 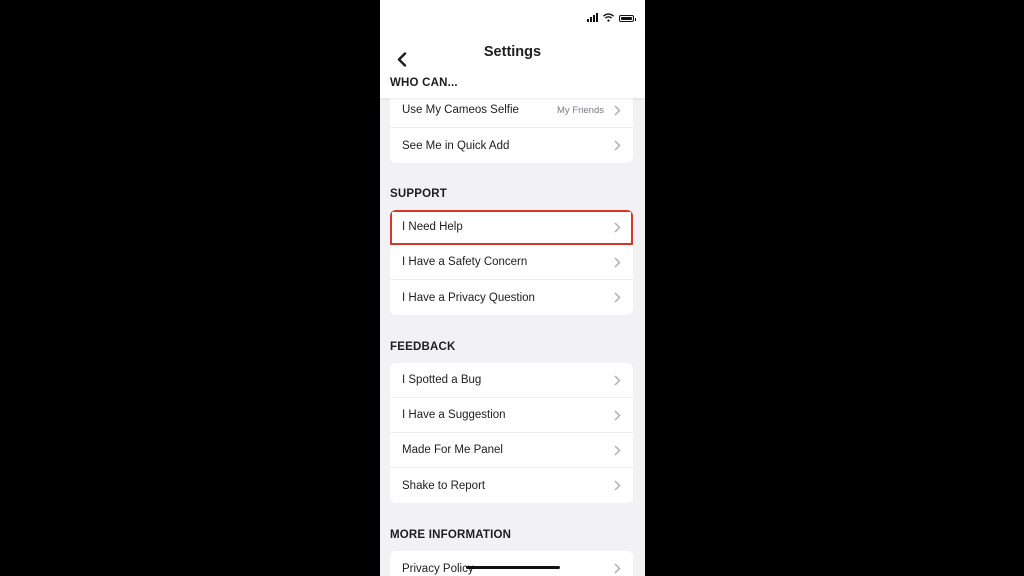 I want to click on row-label: Shake to Report, so click(x=444, y=485).